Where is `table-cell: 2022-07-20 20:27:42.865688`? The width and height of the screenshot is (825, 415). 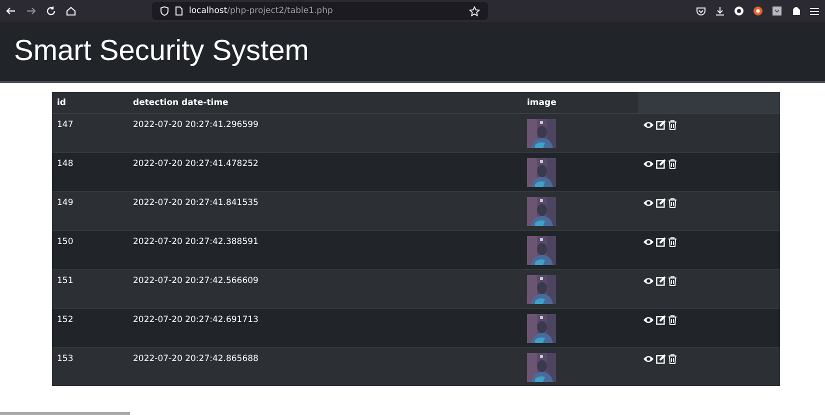 table-cell: 2022-07-20 20:27:42.865688 is located at coordinates (325, 367).